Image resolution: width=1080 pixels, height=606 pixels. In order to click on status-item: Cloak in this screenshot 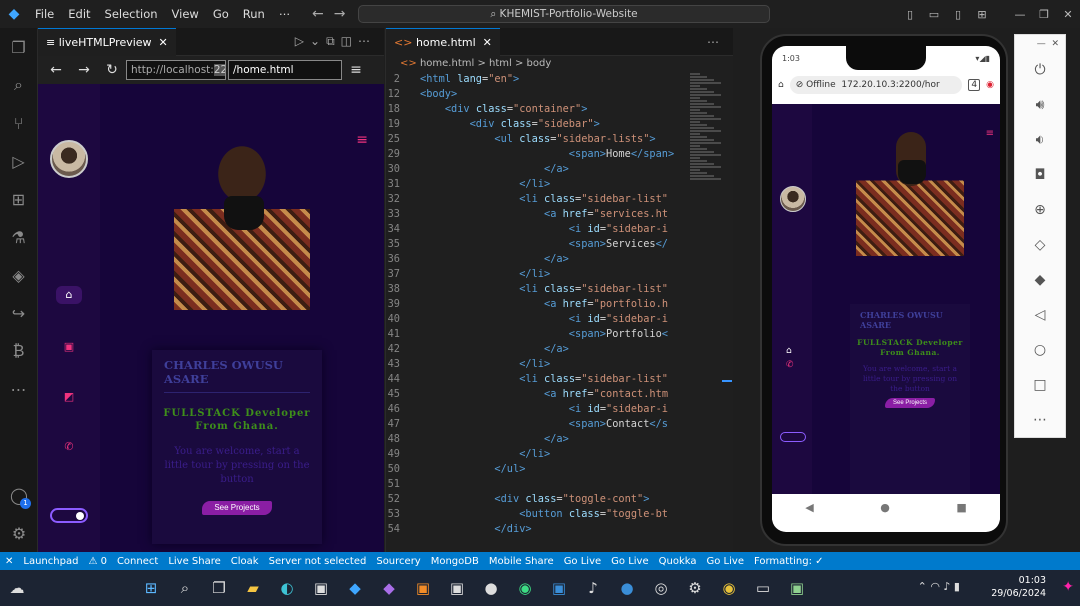, I will do `click(245, 561)`.